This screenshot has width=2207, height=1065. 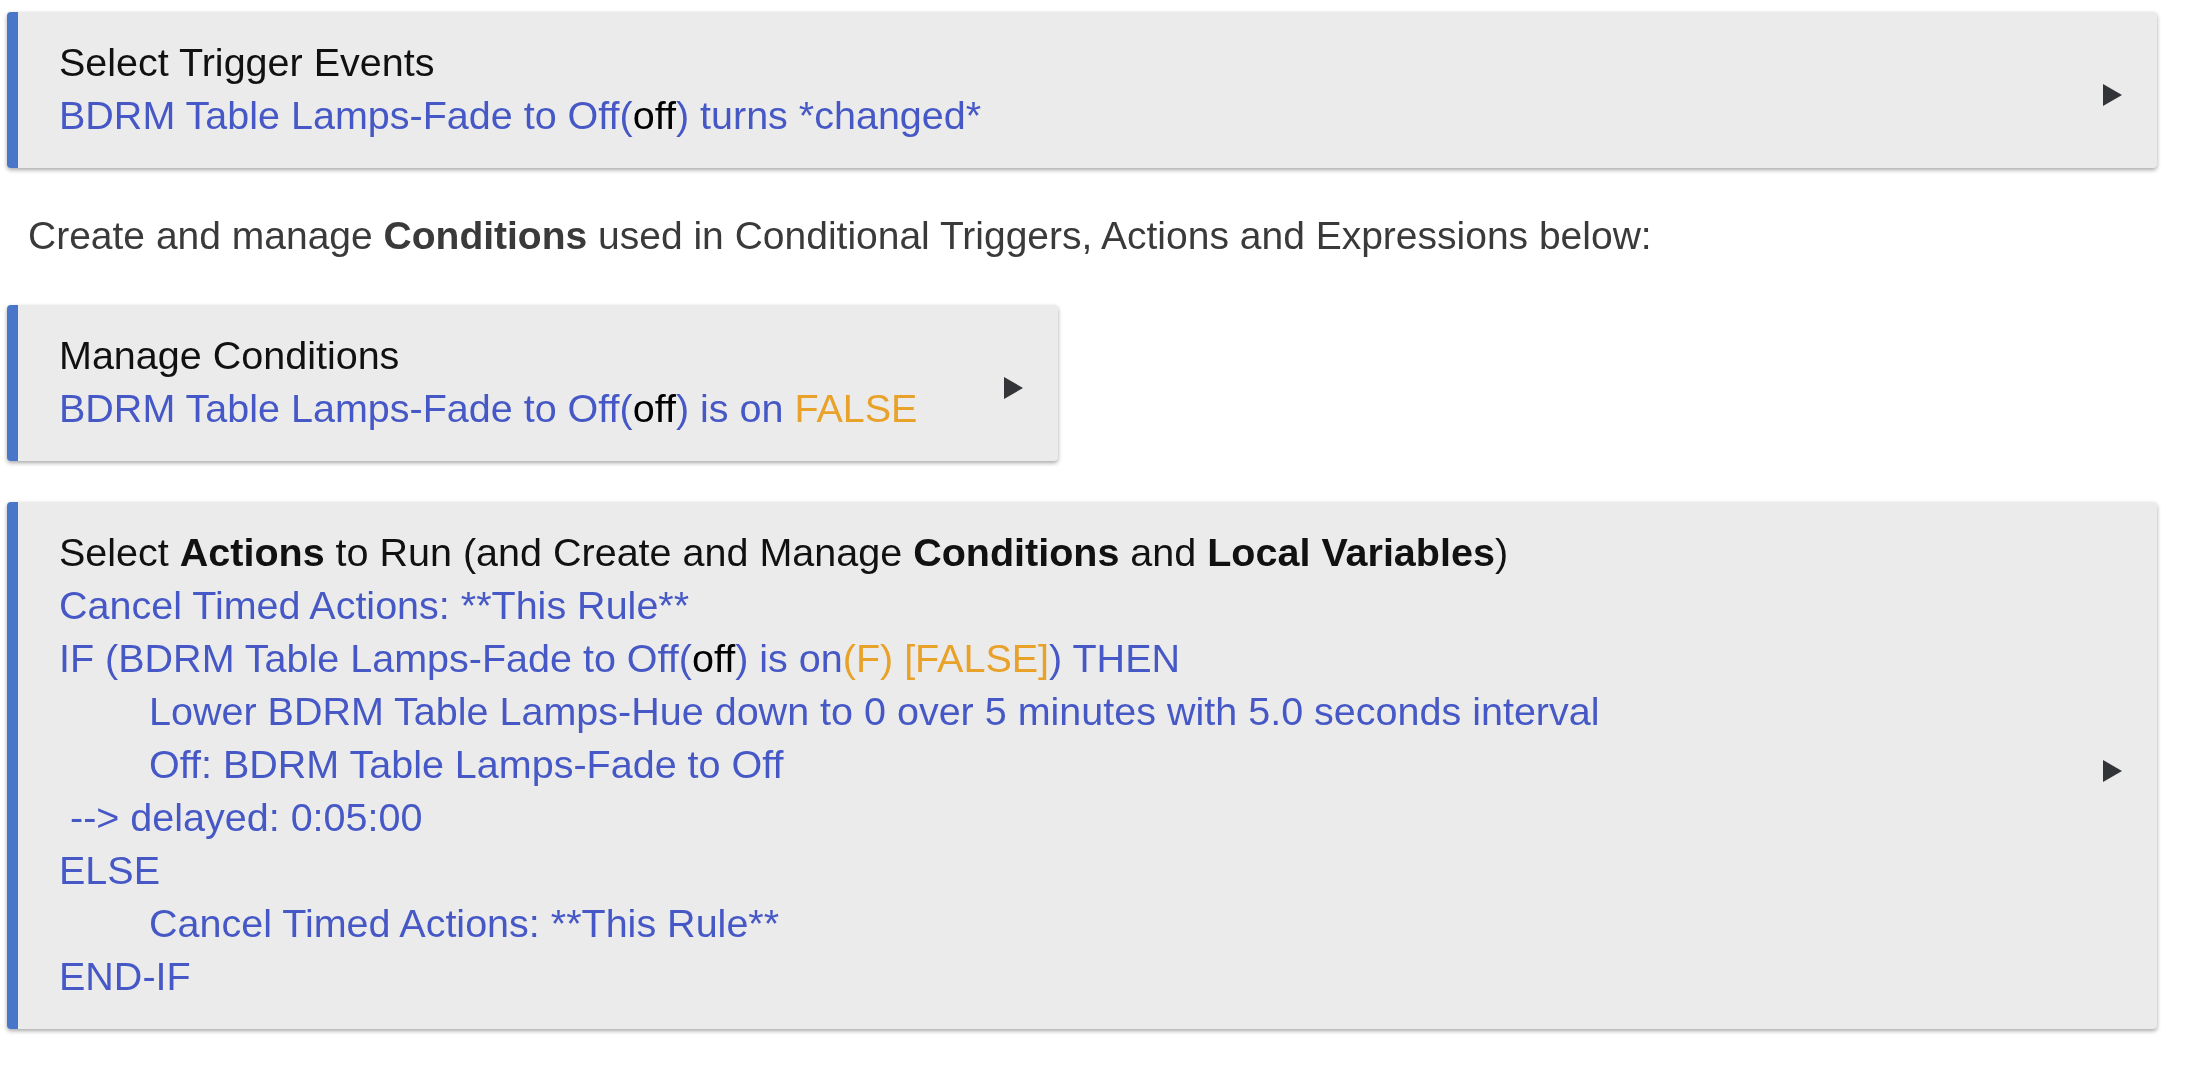 What do you see at coordinates (520, 115) in the screenshot?
I see `section-detail-line: BDRM Table Lamps-Fade to Off(off) turns *changed*` at bounding box center [520, 115].